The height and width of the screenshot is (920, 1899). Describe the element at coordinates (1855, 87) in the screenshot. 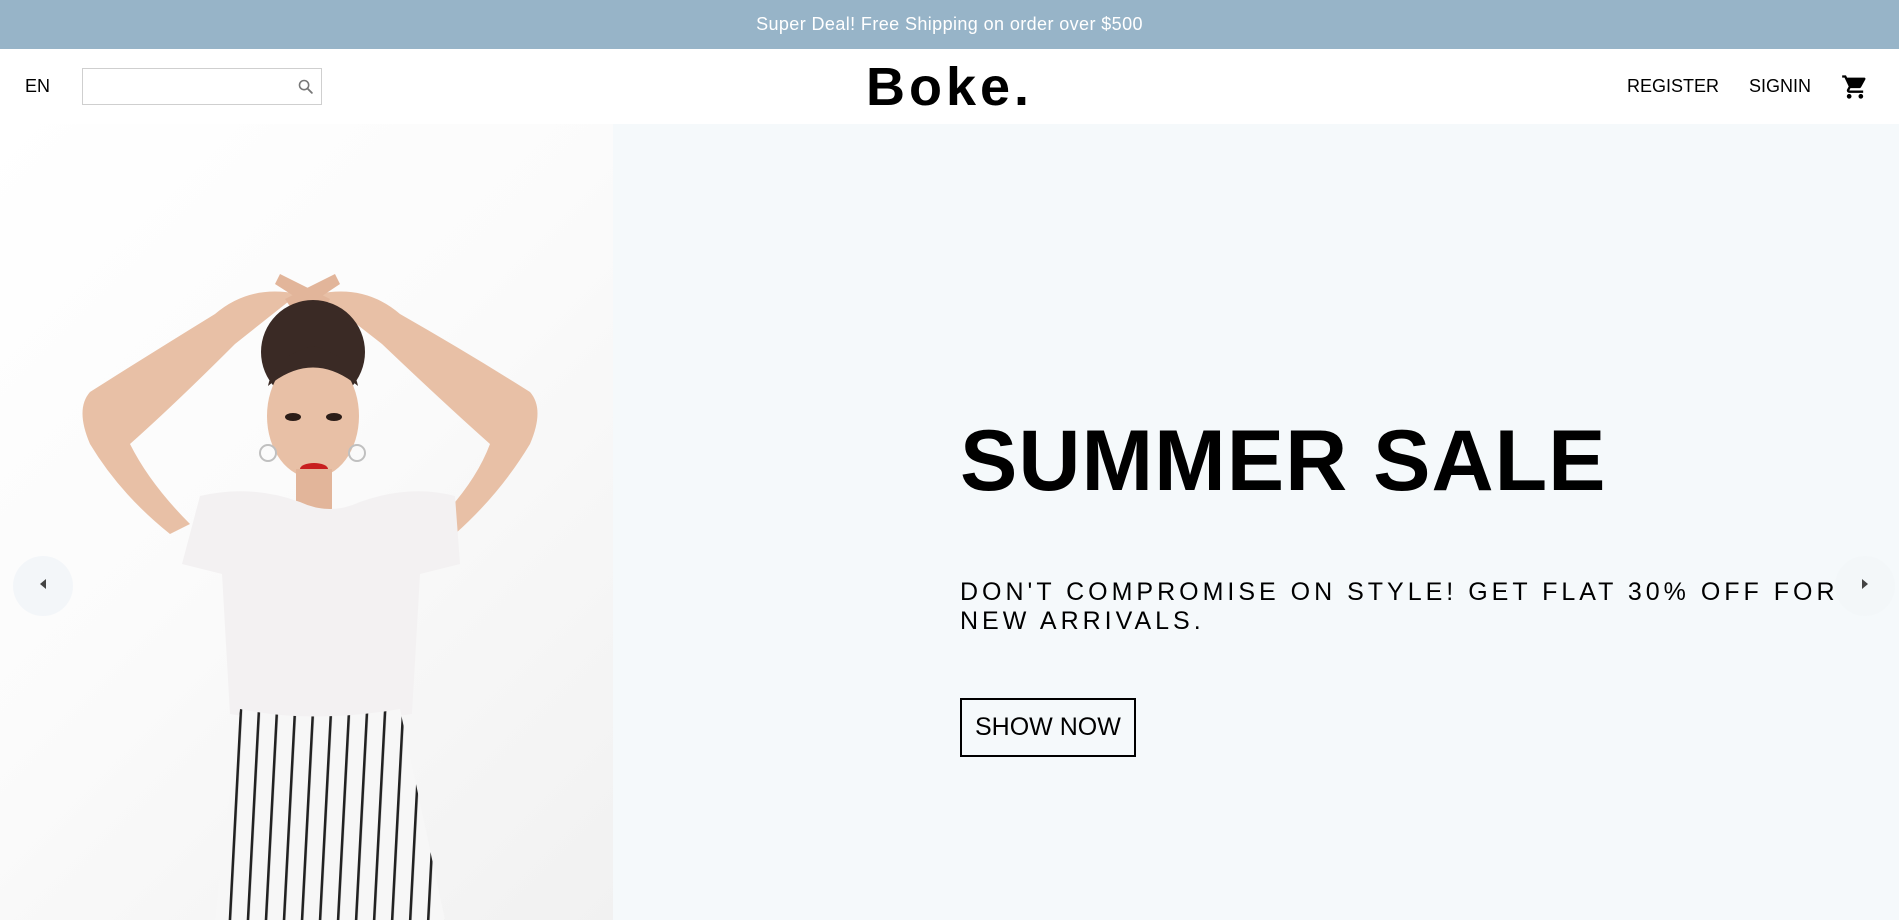

I see `shopping-cart-icon` at that location.